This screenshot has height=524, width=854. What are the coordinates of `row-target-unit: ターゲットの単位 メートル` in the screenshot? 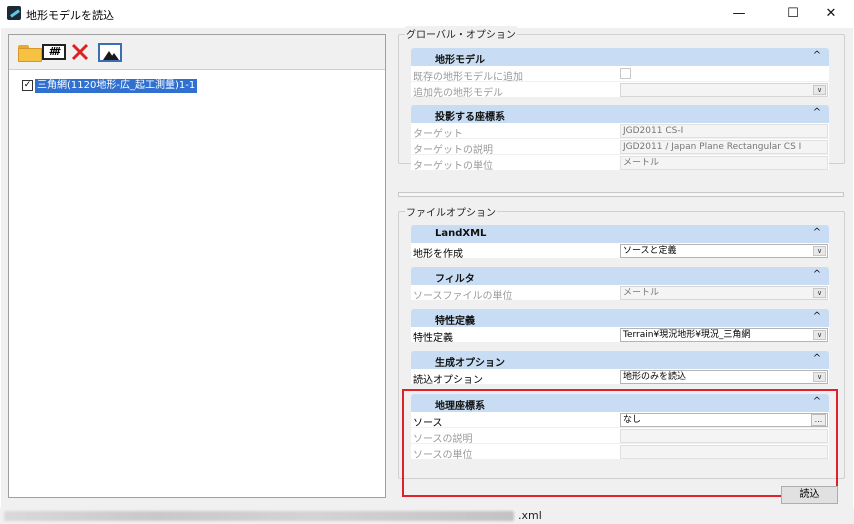 It's located at (620, 163).